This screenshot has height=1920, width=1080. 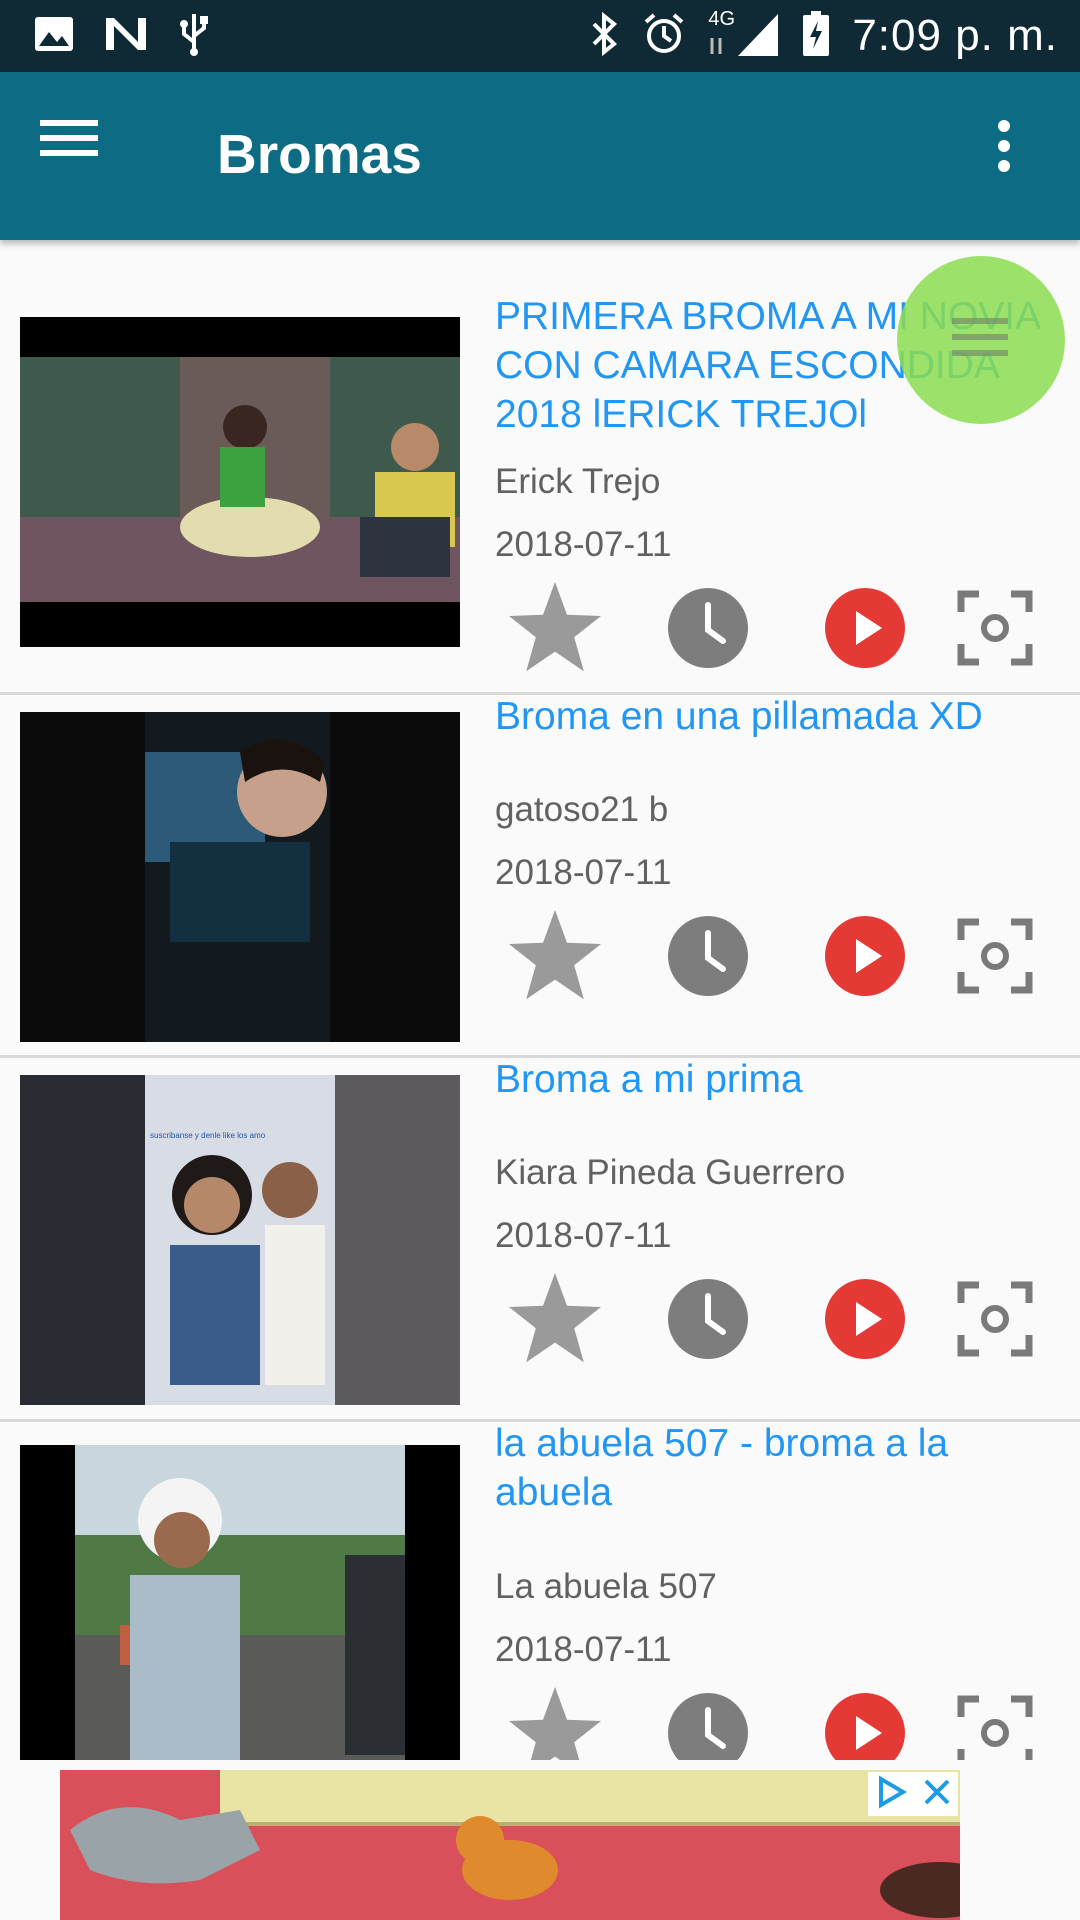 What do you see at coordinates (670, 1172) in the screenshot?
I see `video-author: Kiara Pineda Guerrero` at bounding box center [670, 1172].